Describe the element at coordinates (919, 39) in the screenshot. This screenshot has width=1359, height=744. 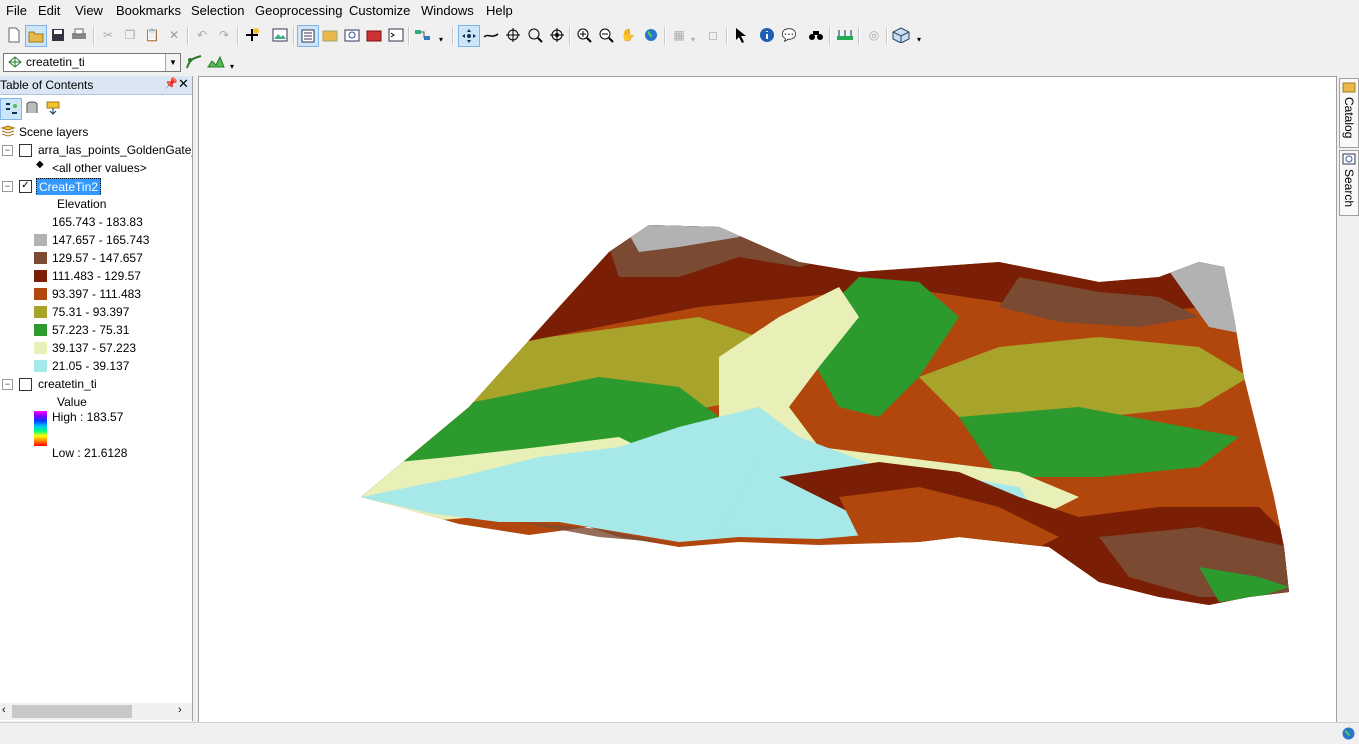
I see `toolbar-options2-chevron-icon: ▾` at that location.